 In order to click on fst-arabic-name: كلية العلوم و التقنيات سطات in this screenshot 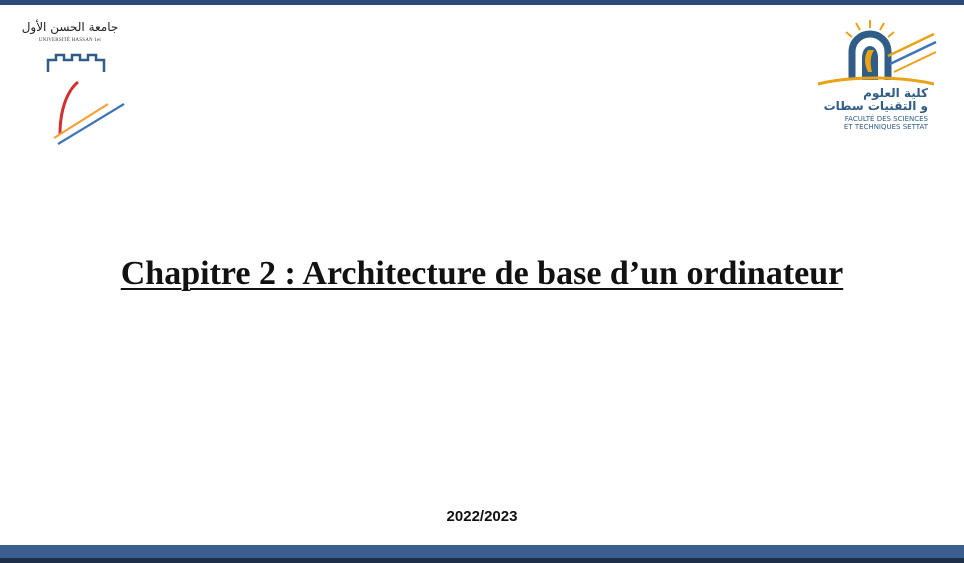, I will do `click(869, 100)`.